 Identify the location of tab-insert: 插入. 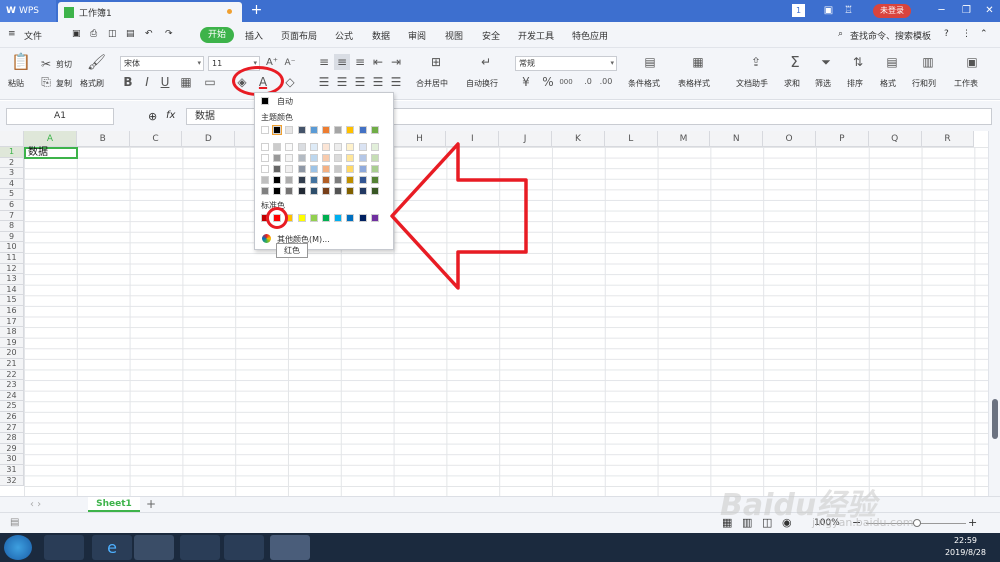
(254, 35).